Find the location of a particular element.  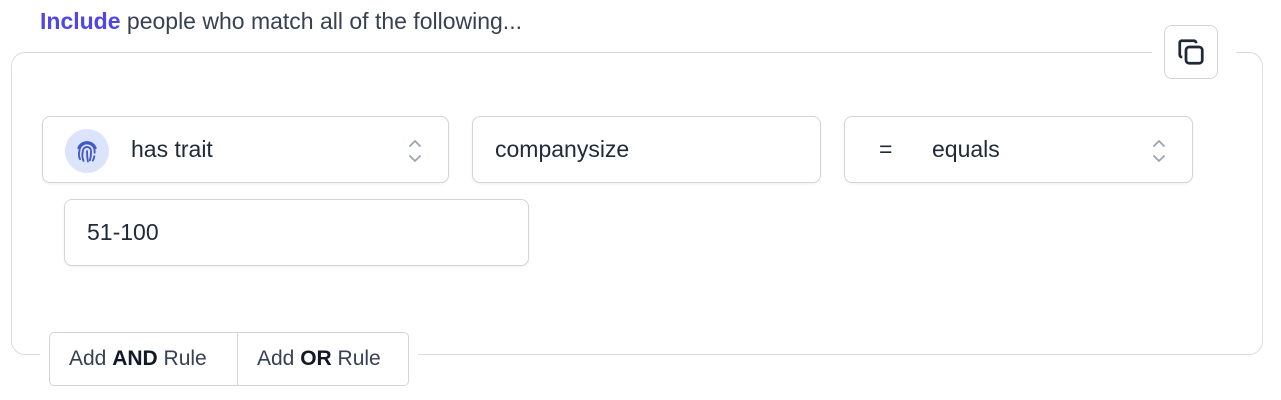

condition-select-value: has trait is located at coordinates (172, 149).